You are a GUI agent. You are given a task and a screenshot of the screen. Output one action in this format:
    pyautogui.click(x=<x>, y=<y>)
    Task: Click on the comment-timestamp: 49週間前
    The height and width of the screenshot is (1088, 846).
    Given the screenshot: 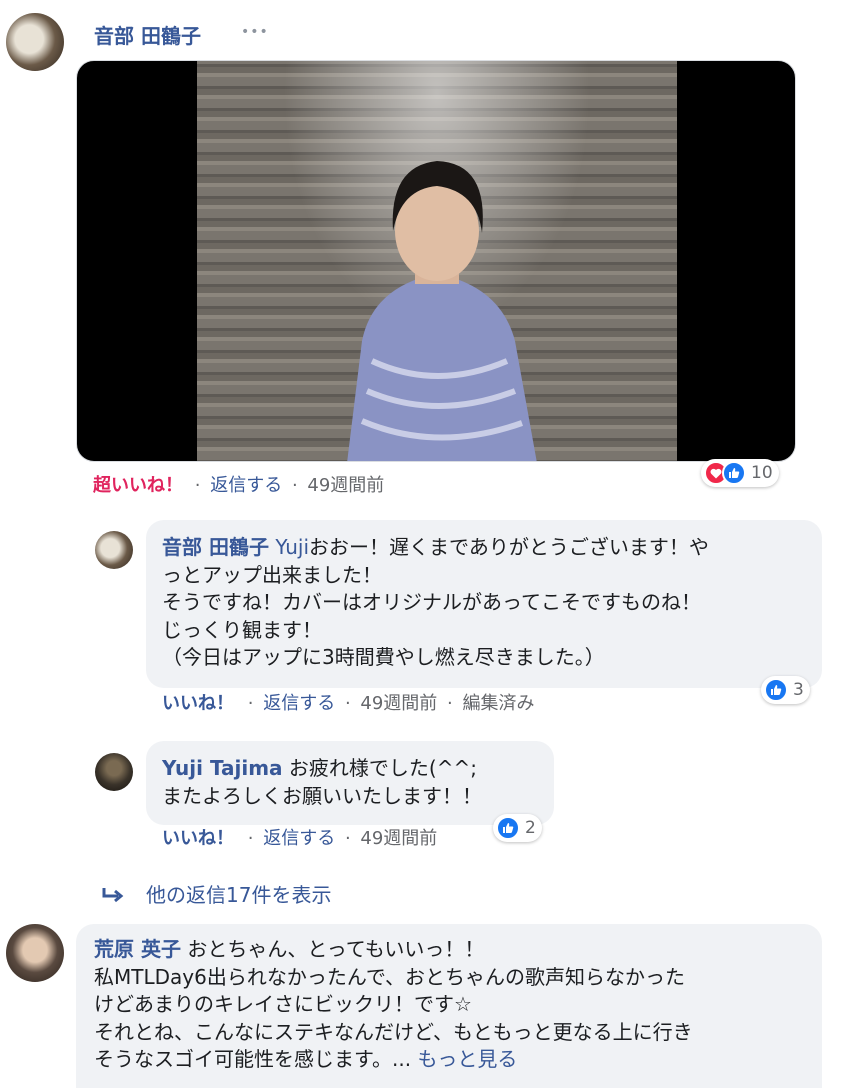 What is the action you would take?
    pyautogui.click(x=345, y=485)
    